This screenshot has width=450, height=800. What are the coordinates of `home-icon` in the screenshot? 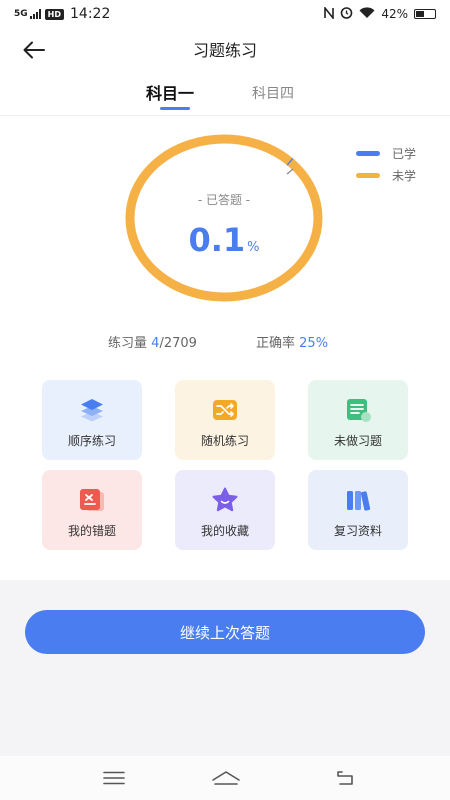 It's located at (226, 778).